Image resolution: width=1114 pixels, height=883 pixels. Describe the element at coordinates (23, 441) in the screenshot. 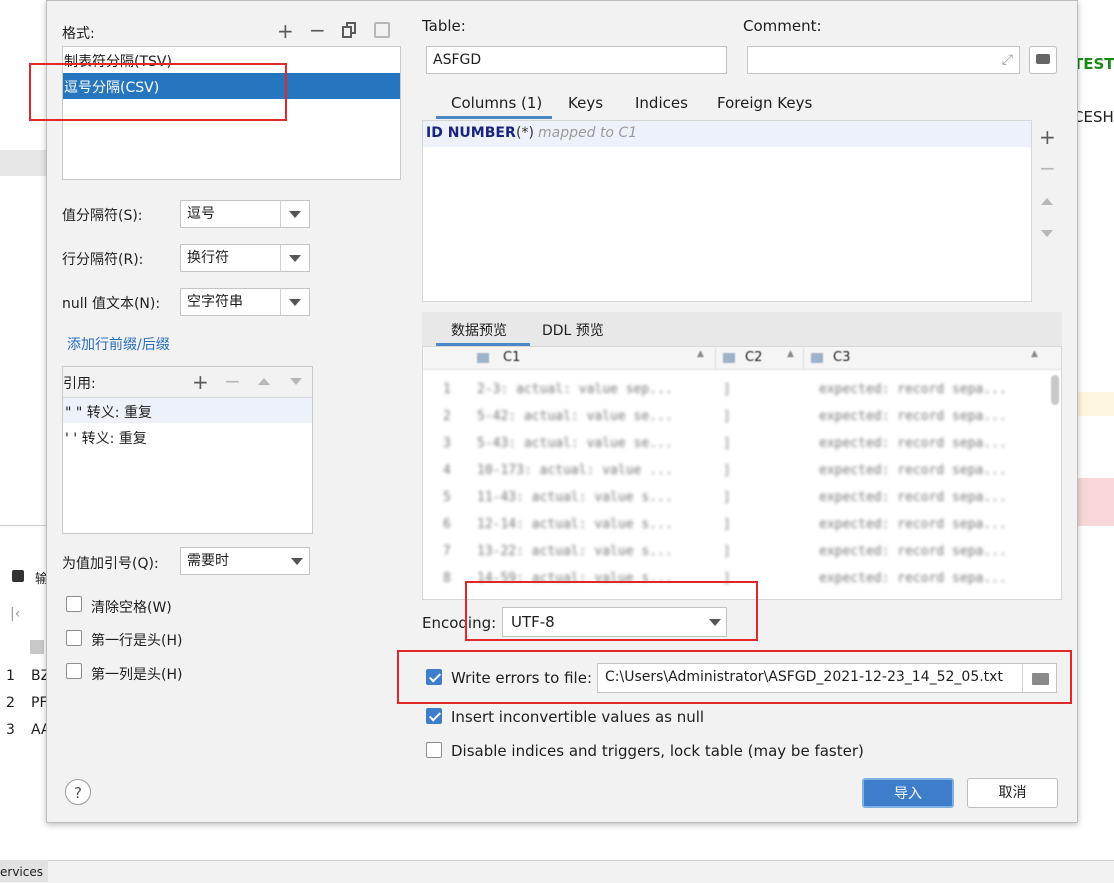

I see `ide-background-left` at that location.